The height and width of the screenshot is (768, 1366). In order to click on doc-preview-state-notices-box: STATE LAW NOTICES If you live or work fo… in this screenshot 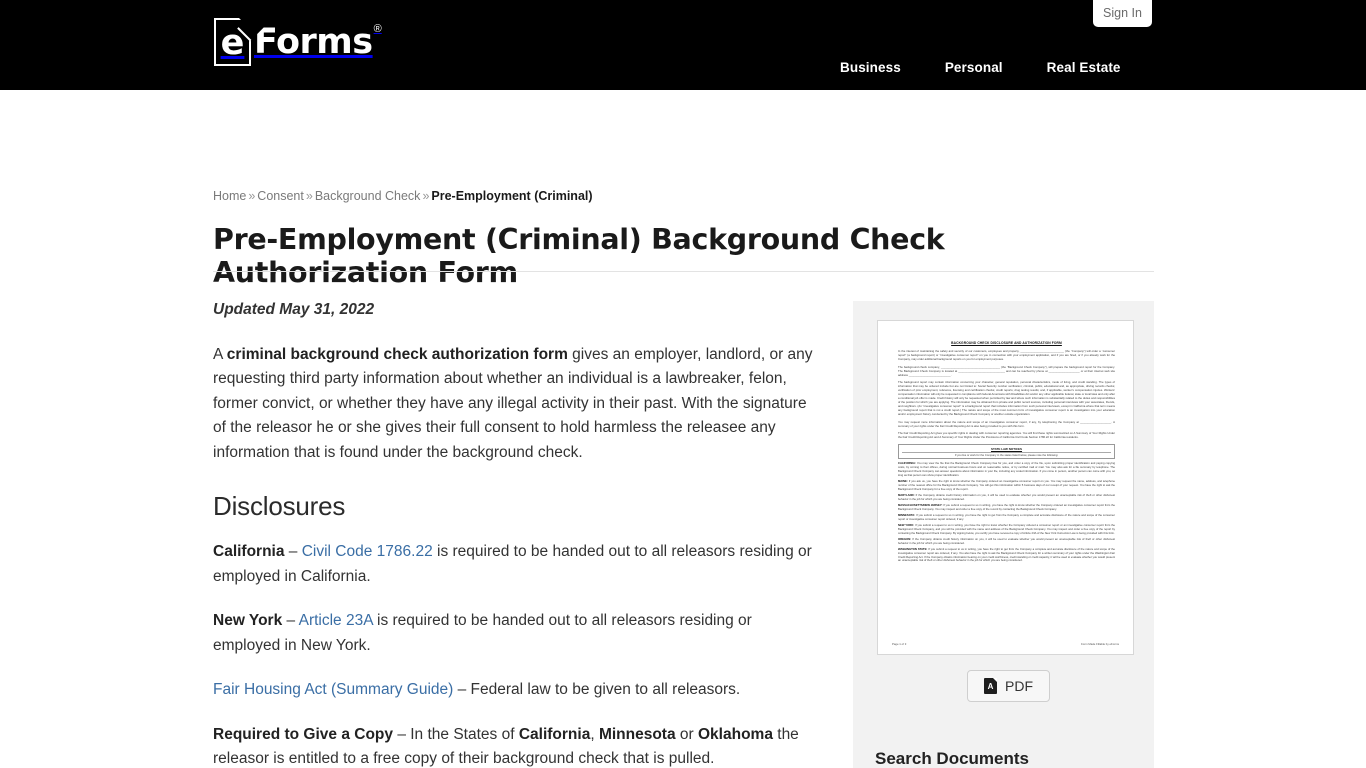, I will do `click(1006, 452)`.